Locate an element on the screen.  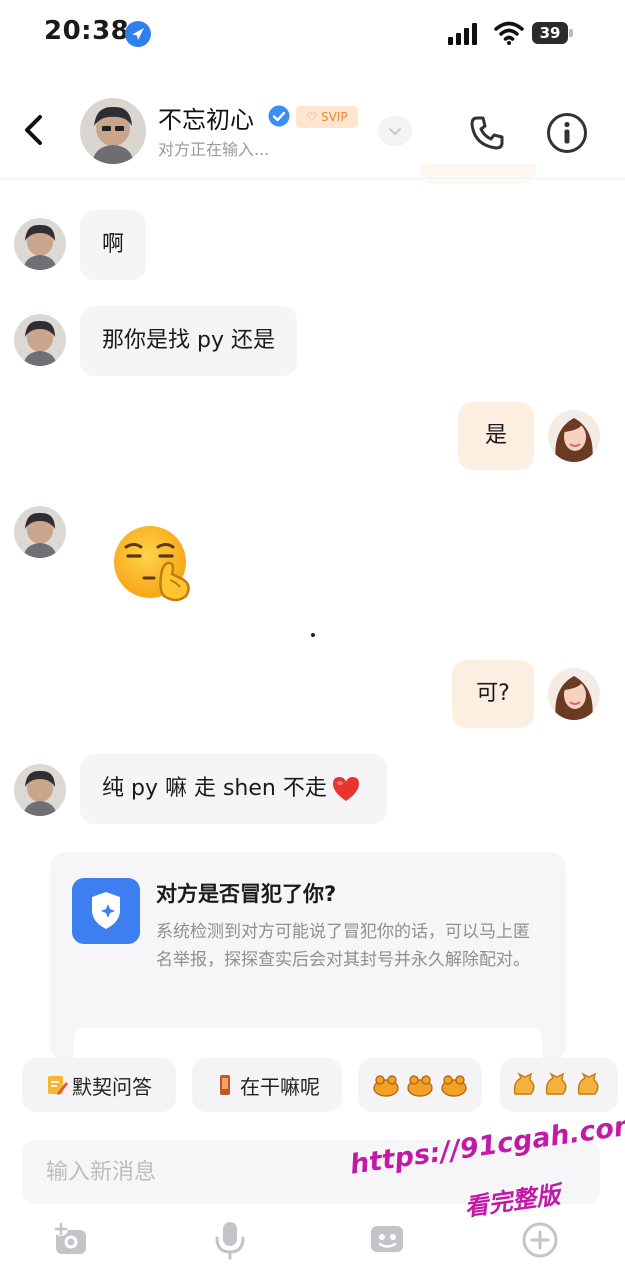
loading-dot is located at coordinates (313, 635).